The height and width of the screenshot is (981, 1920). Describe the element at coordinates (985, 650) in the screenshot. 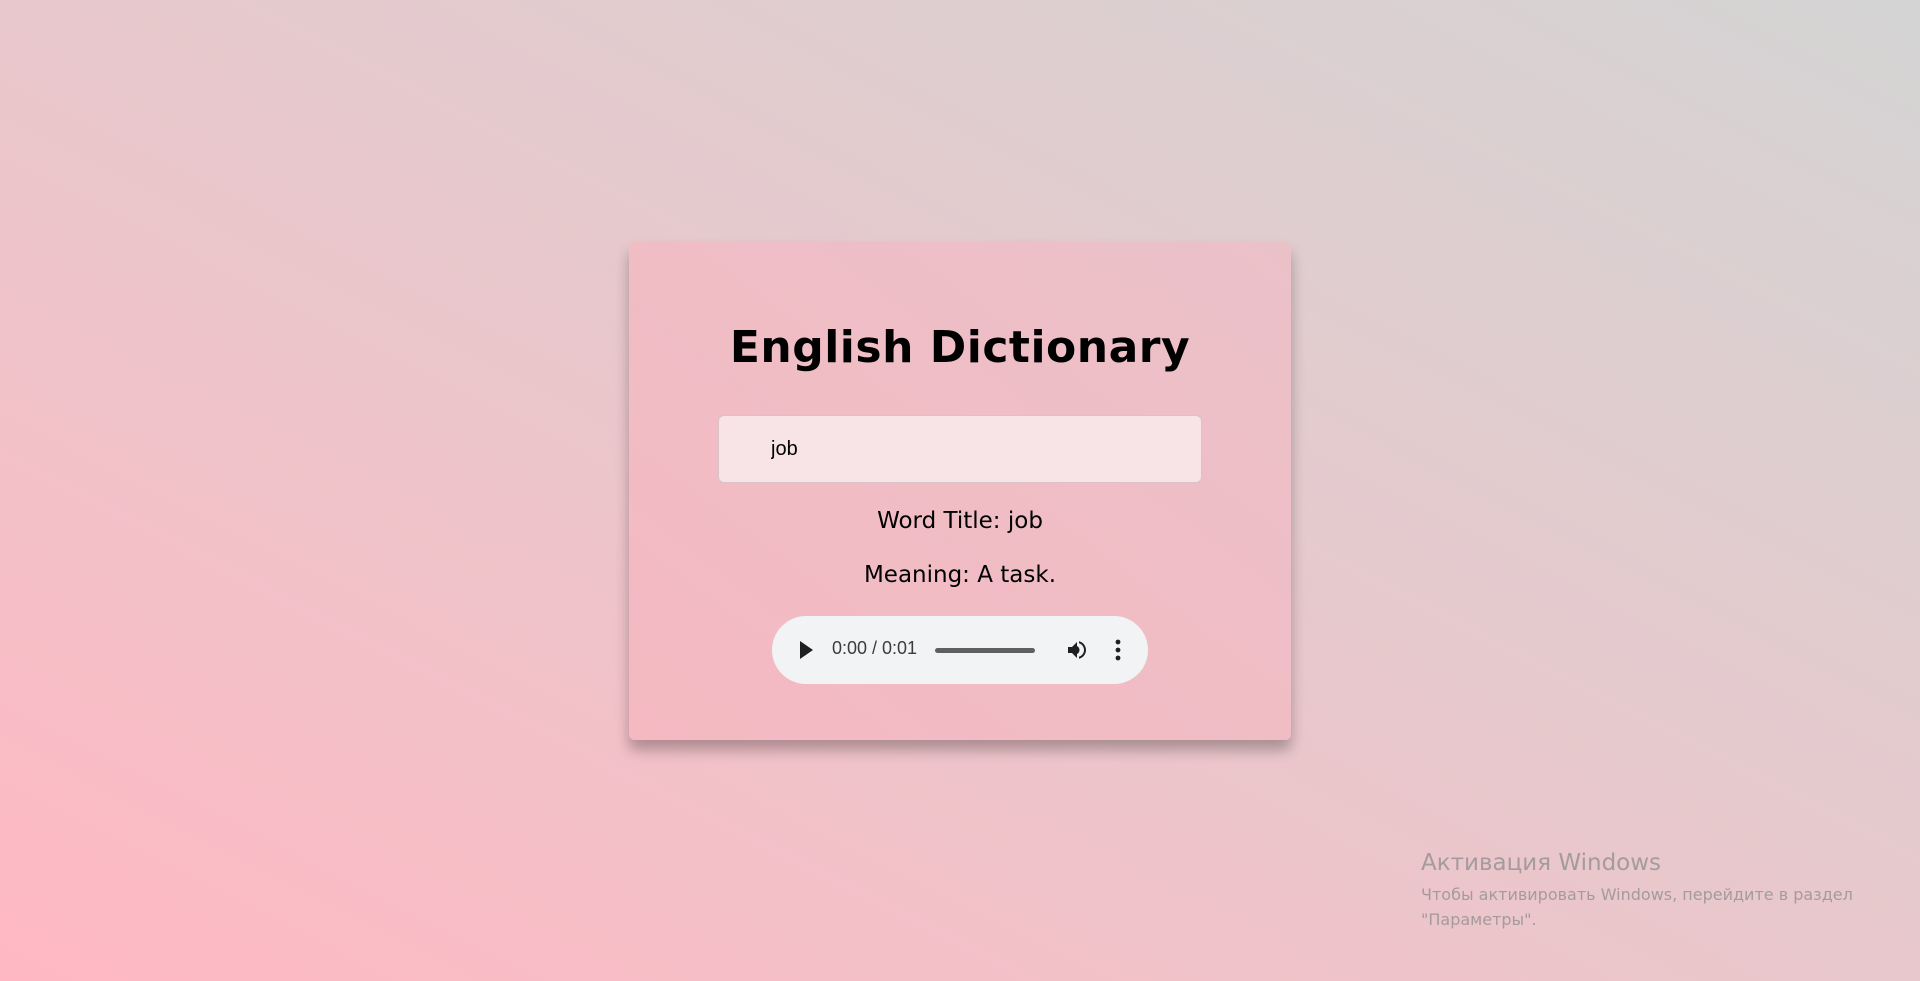

I see `audio-progress-bar` at that location.